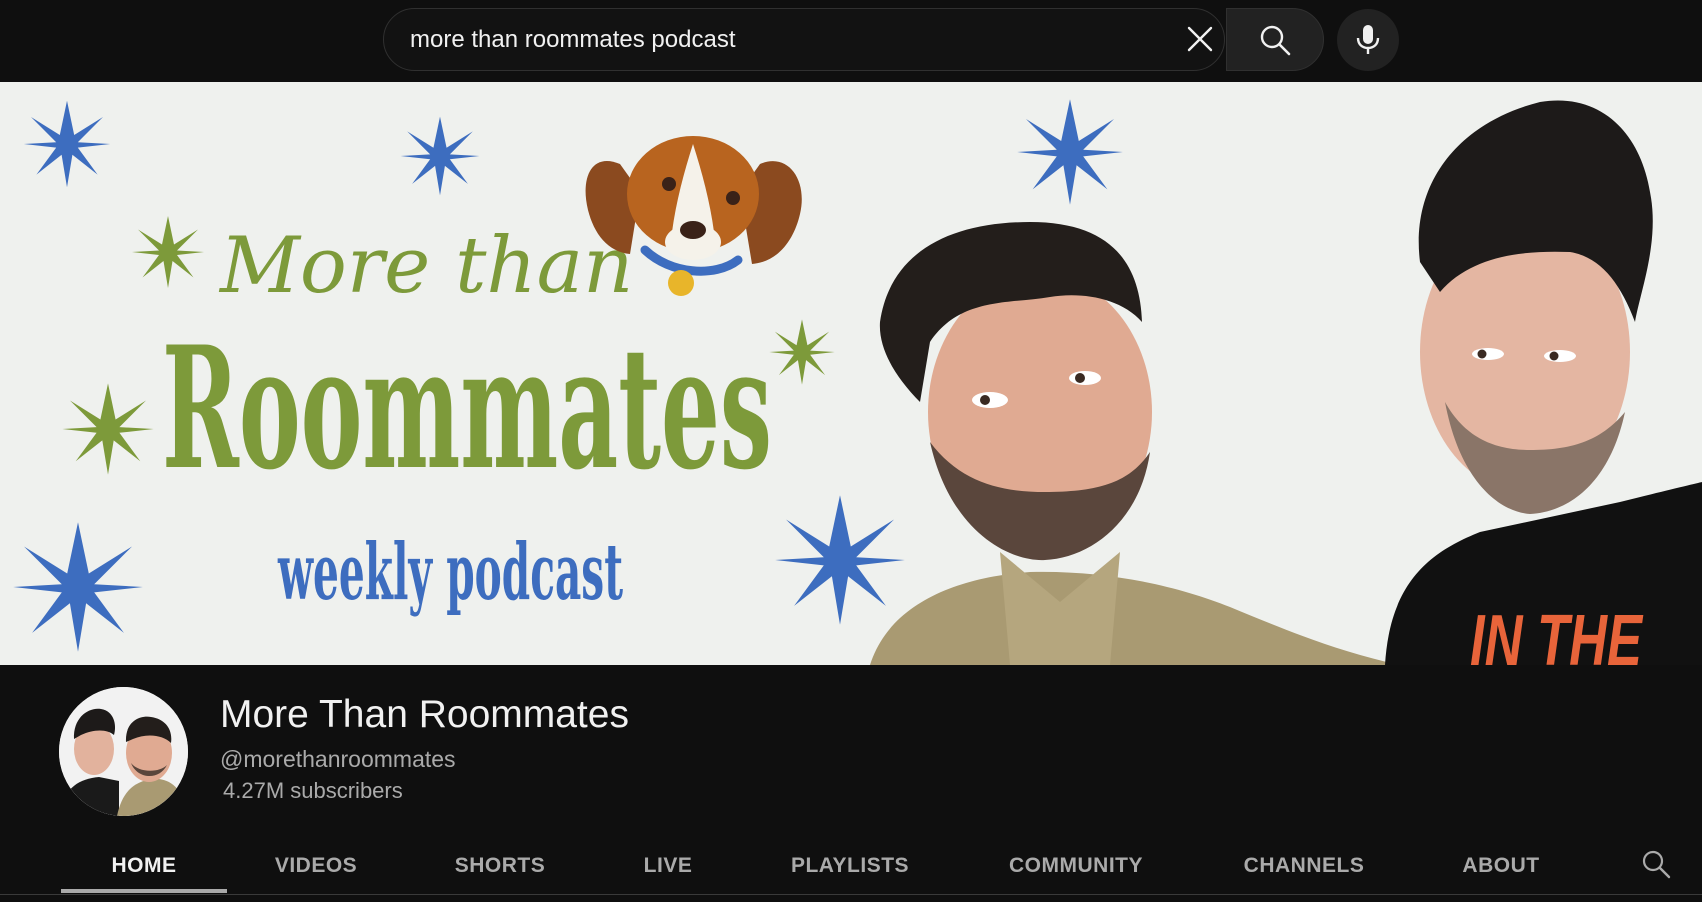  I want to click on tab-playlists: PLAYLISTS, so click(850, 866).